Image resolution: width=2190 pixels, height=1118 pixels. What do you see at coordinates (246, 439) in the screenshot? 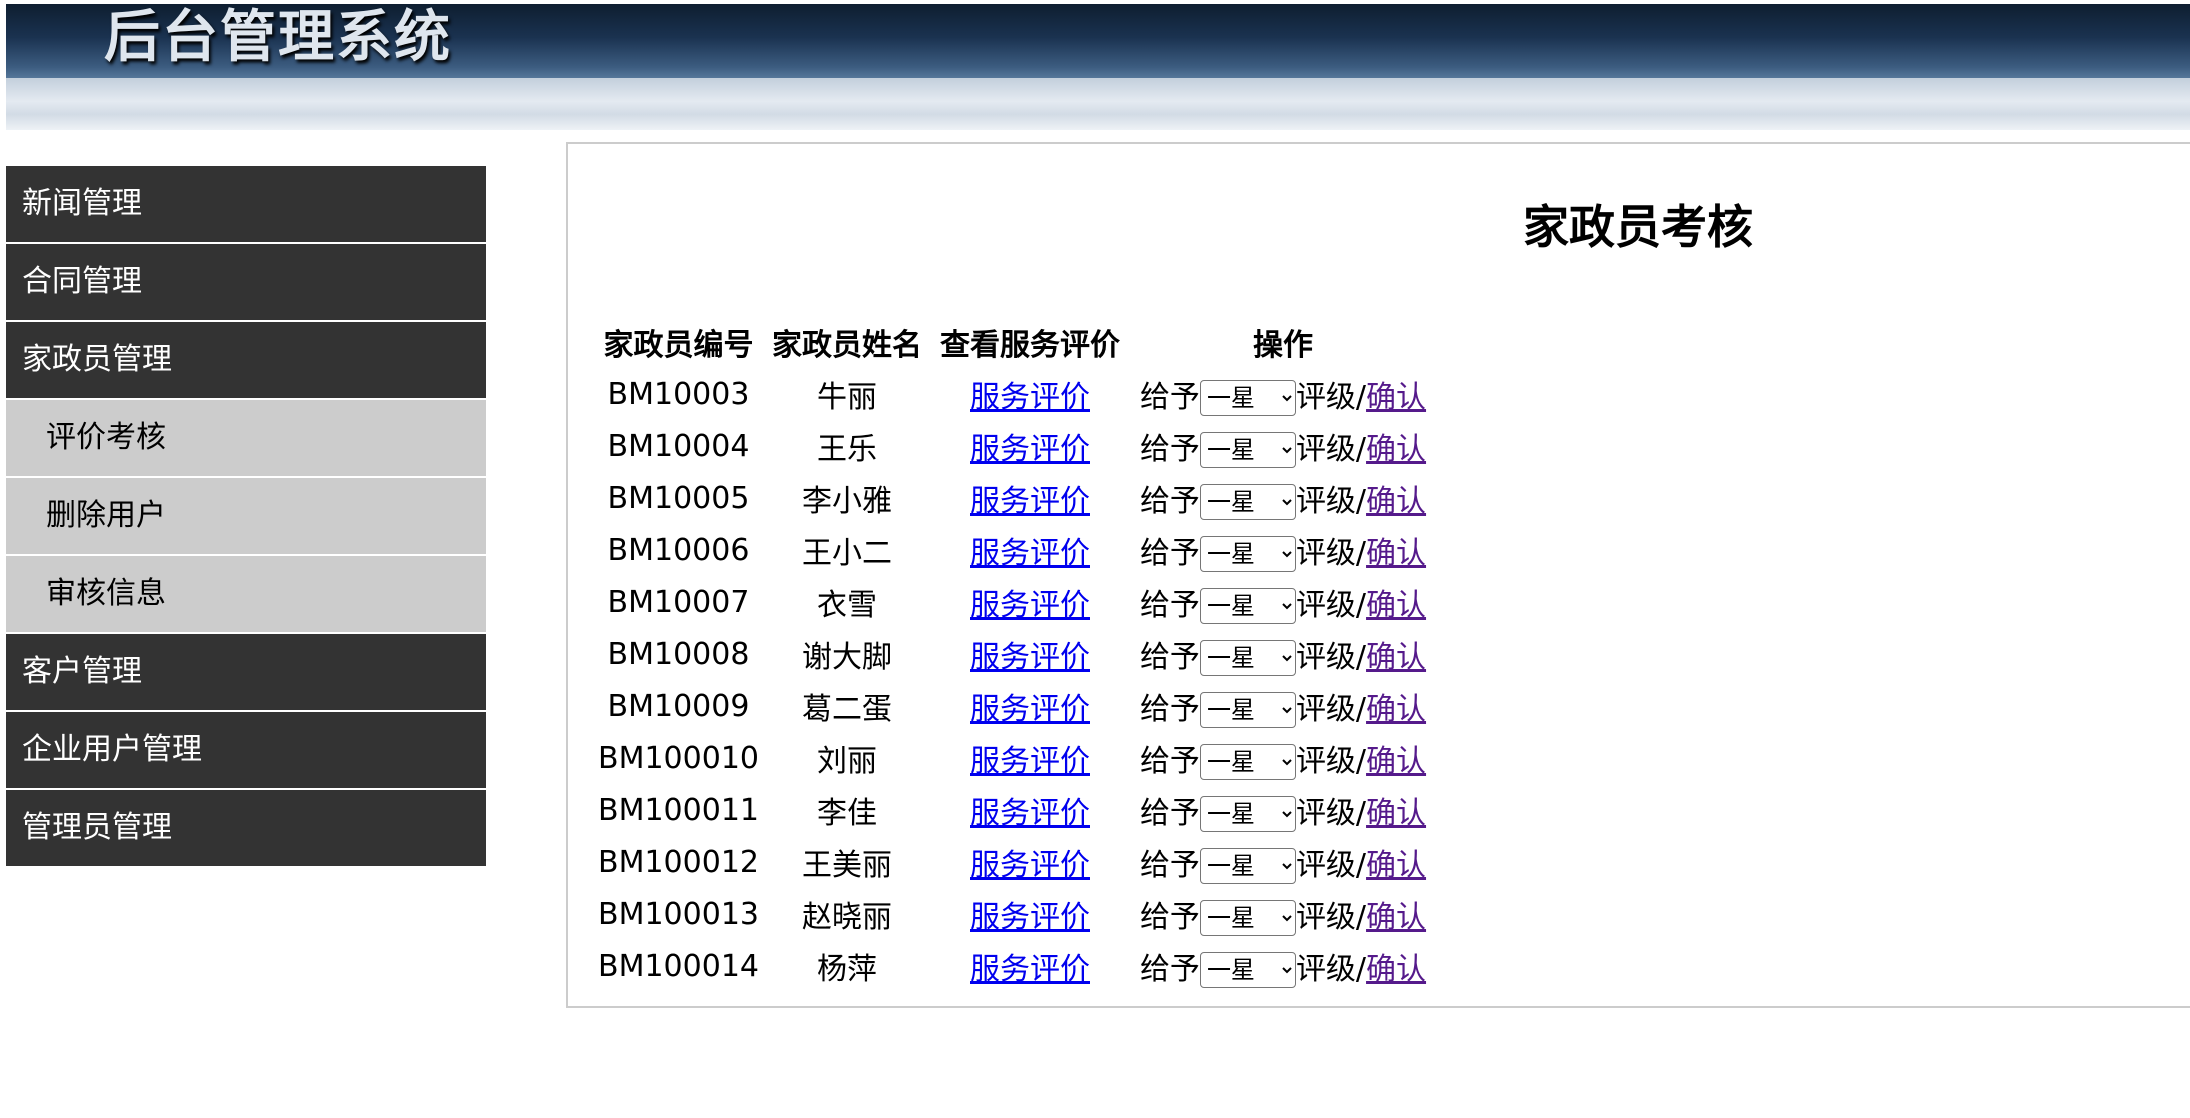
I see `sidebar-subitem-evaluation: 评价考核` at bounding box center [246, 439].